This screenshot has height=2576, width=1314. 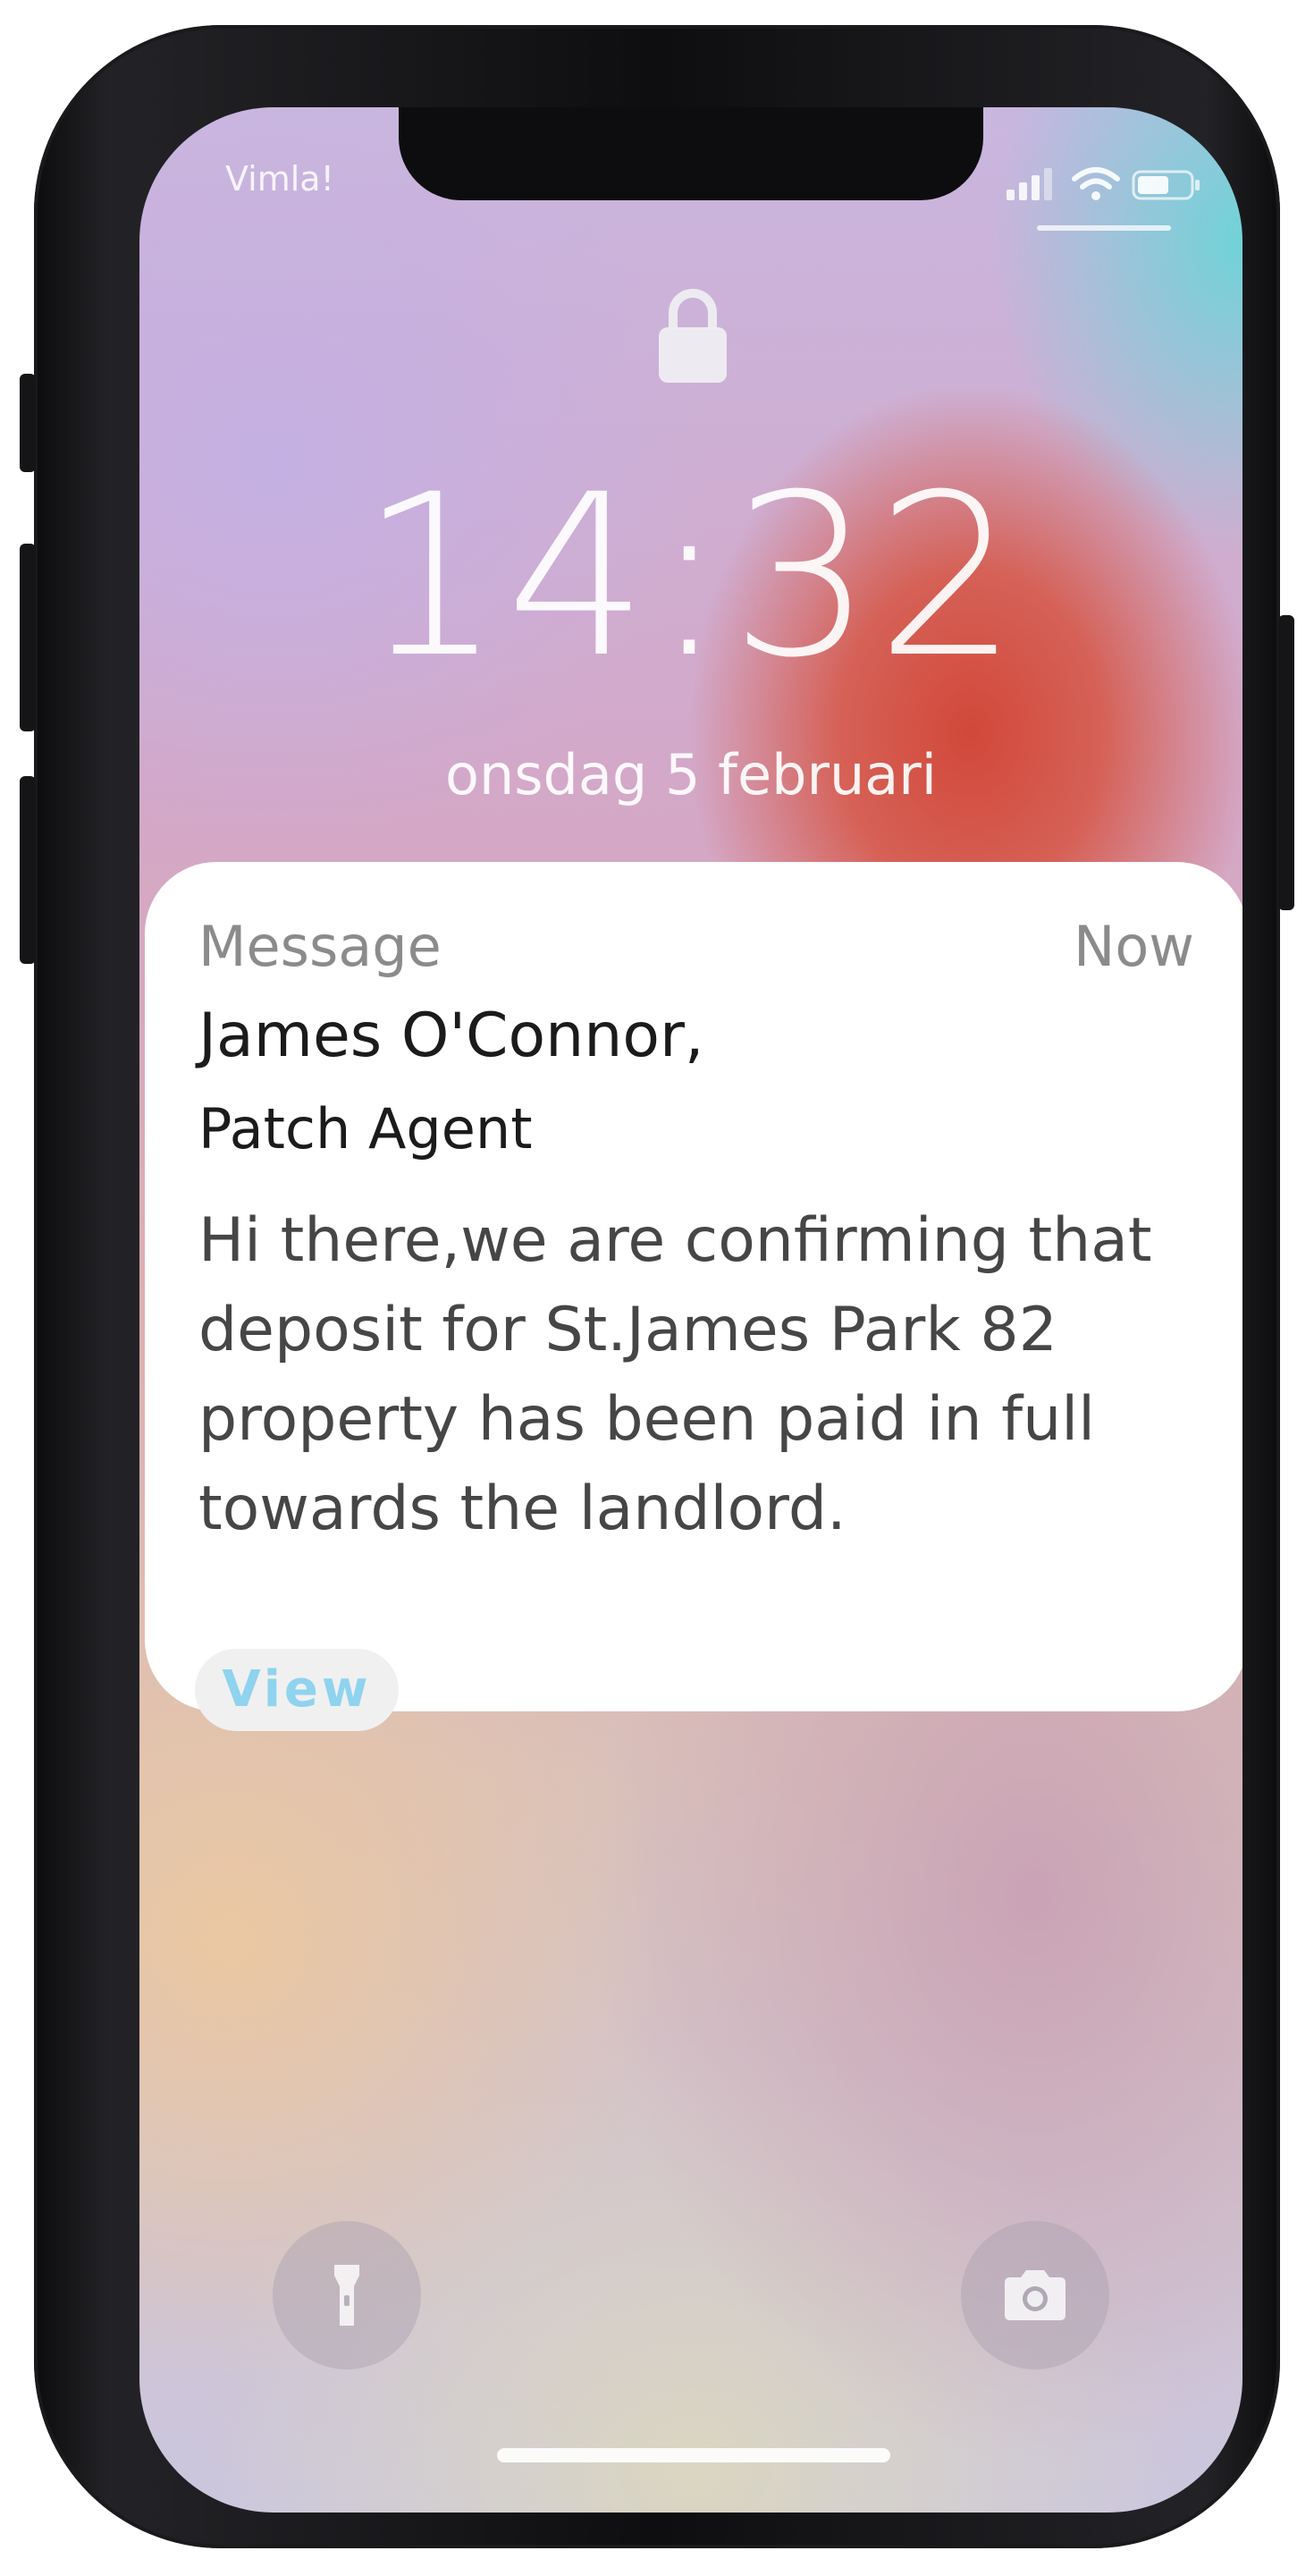 I want to click on status-icons, so click(x=1105, y=184).